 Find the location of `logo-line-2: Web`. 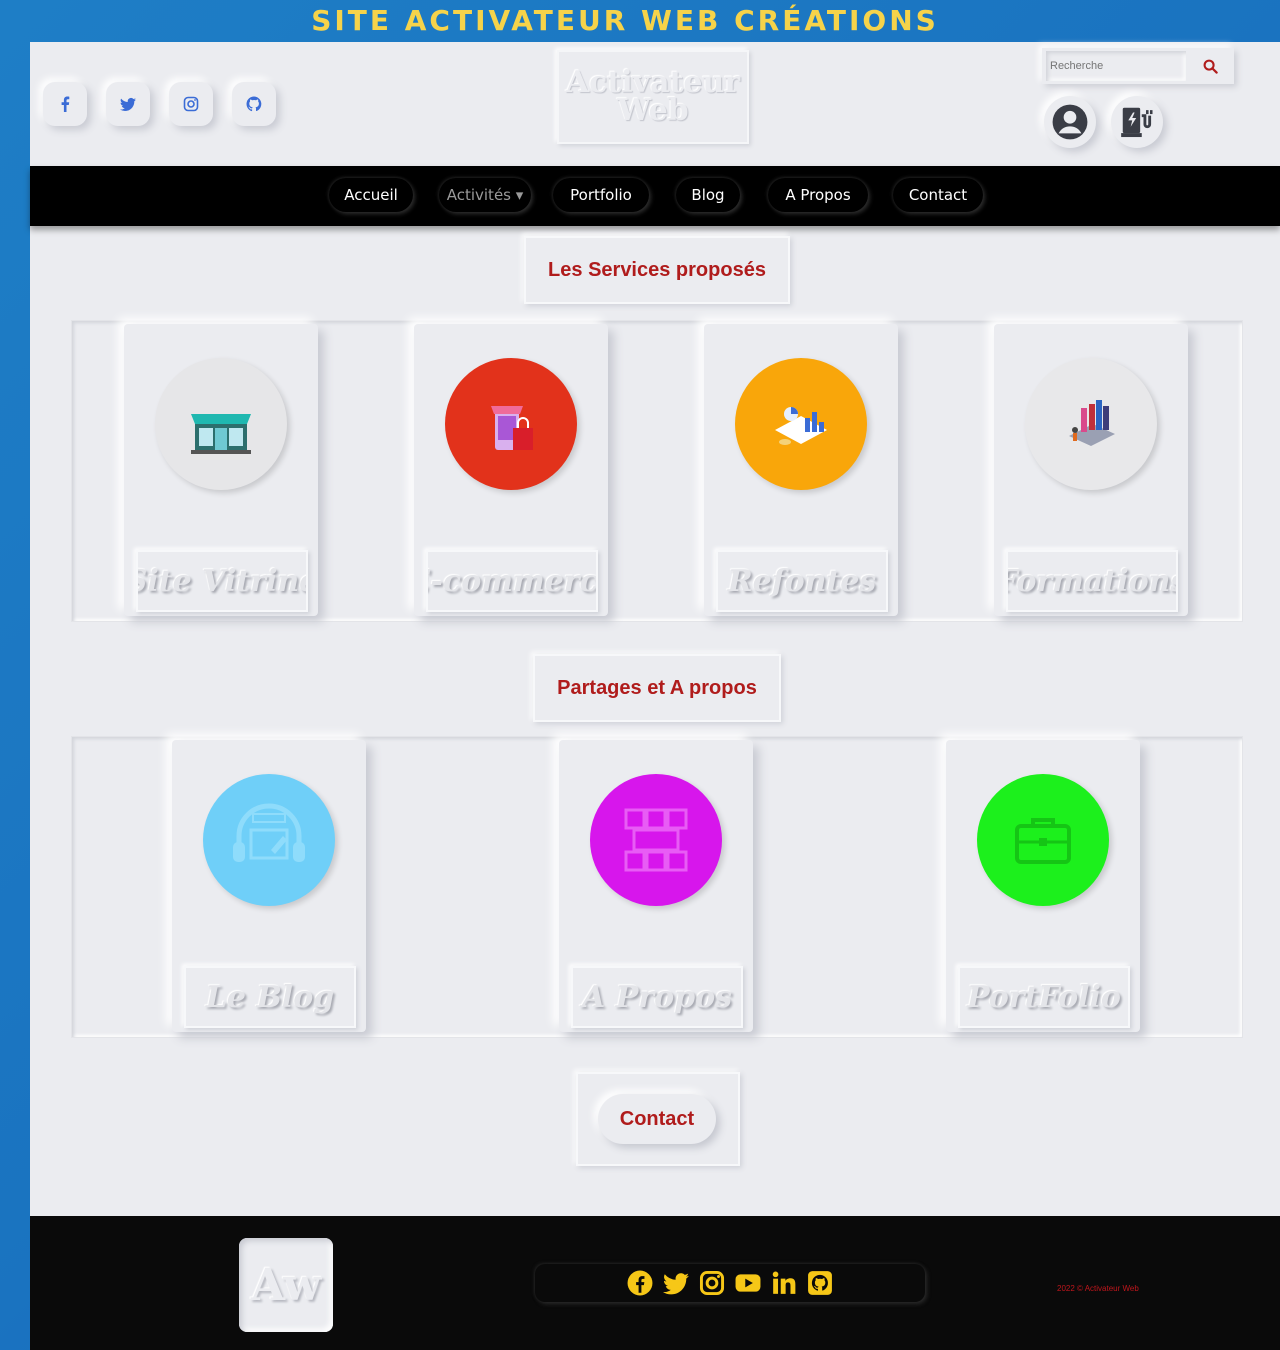

logo-line-2: Web is located at coordinates (653, 110).